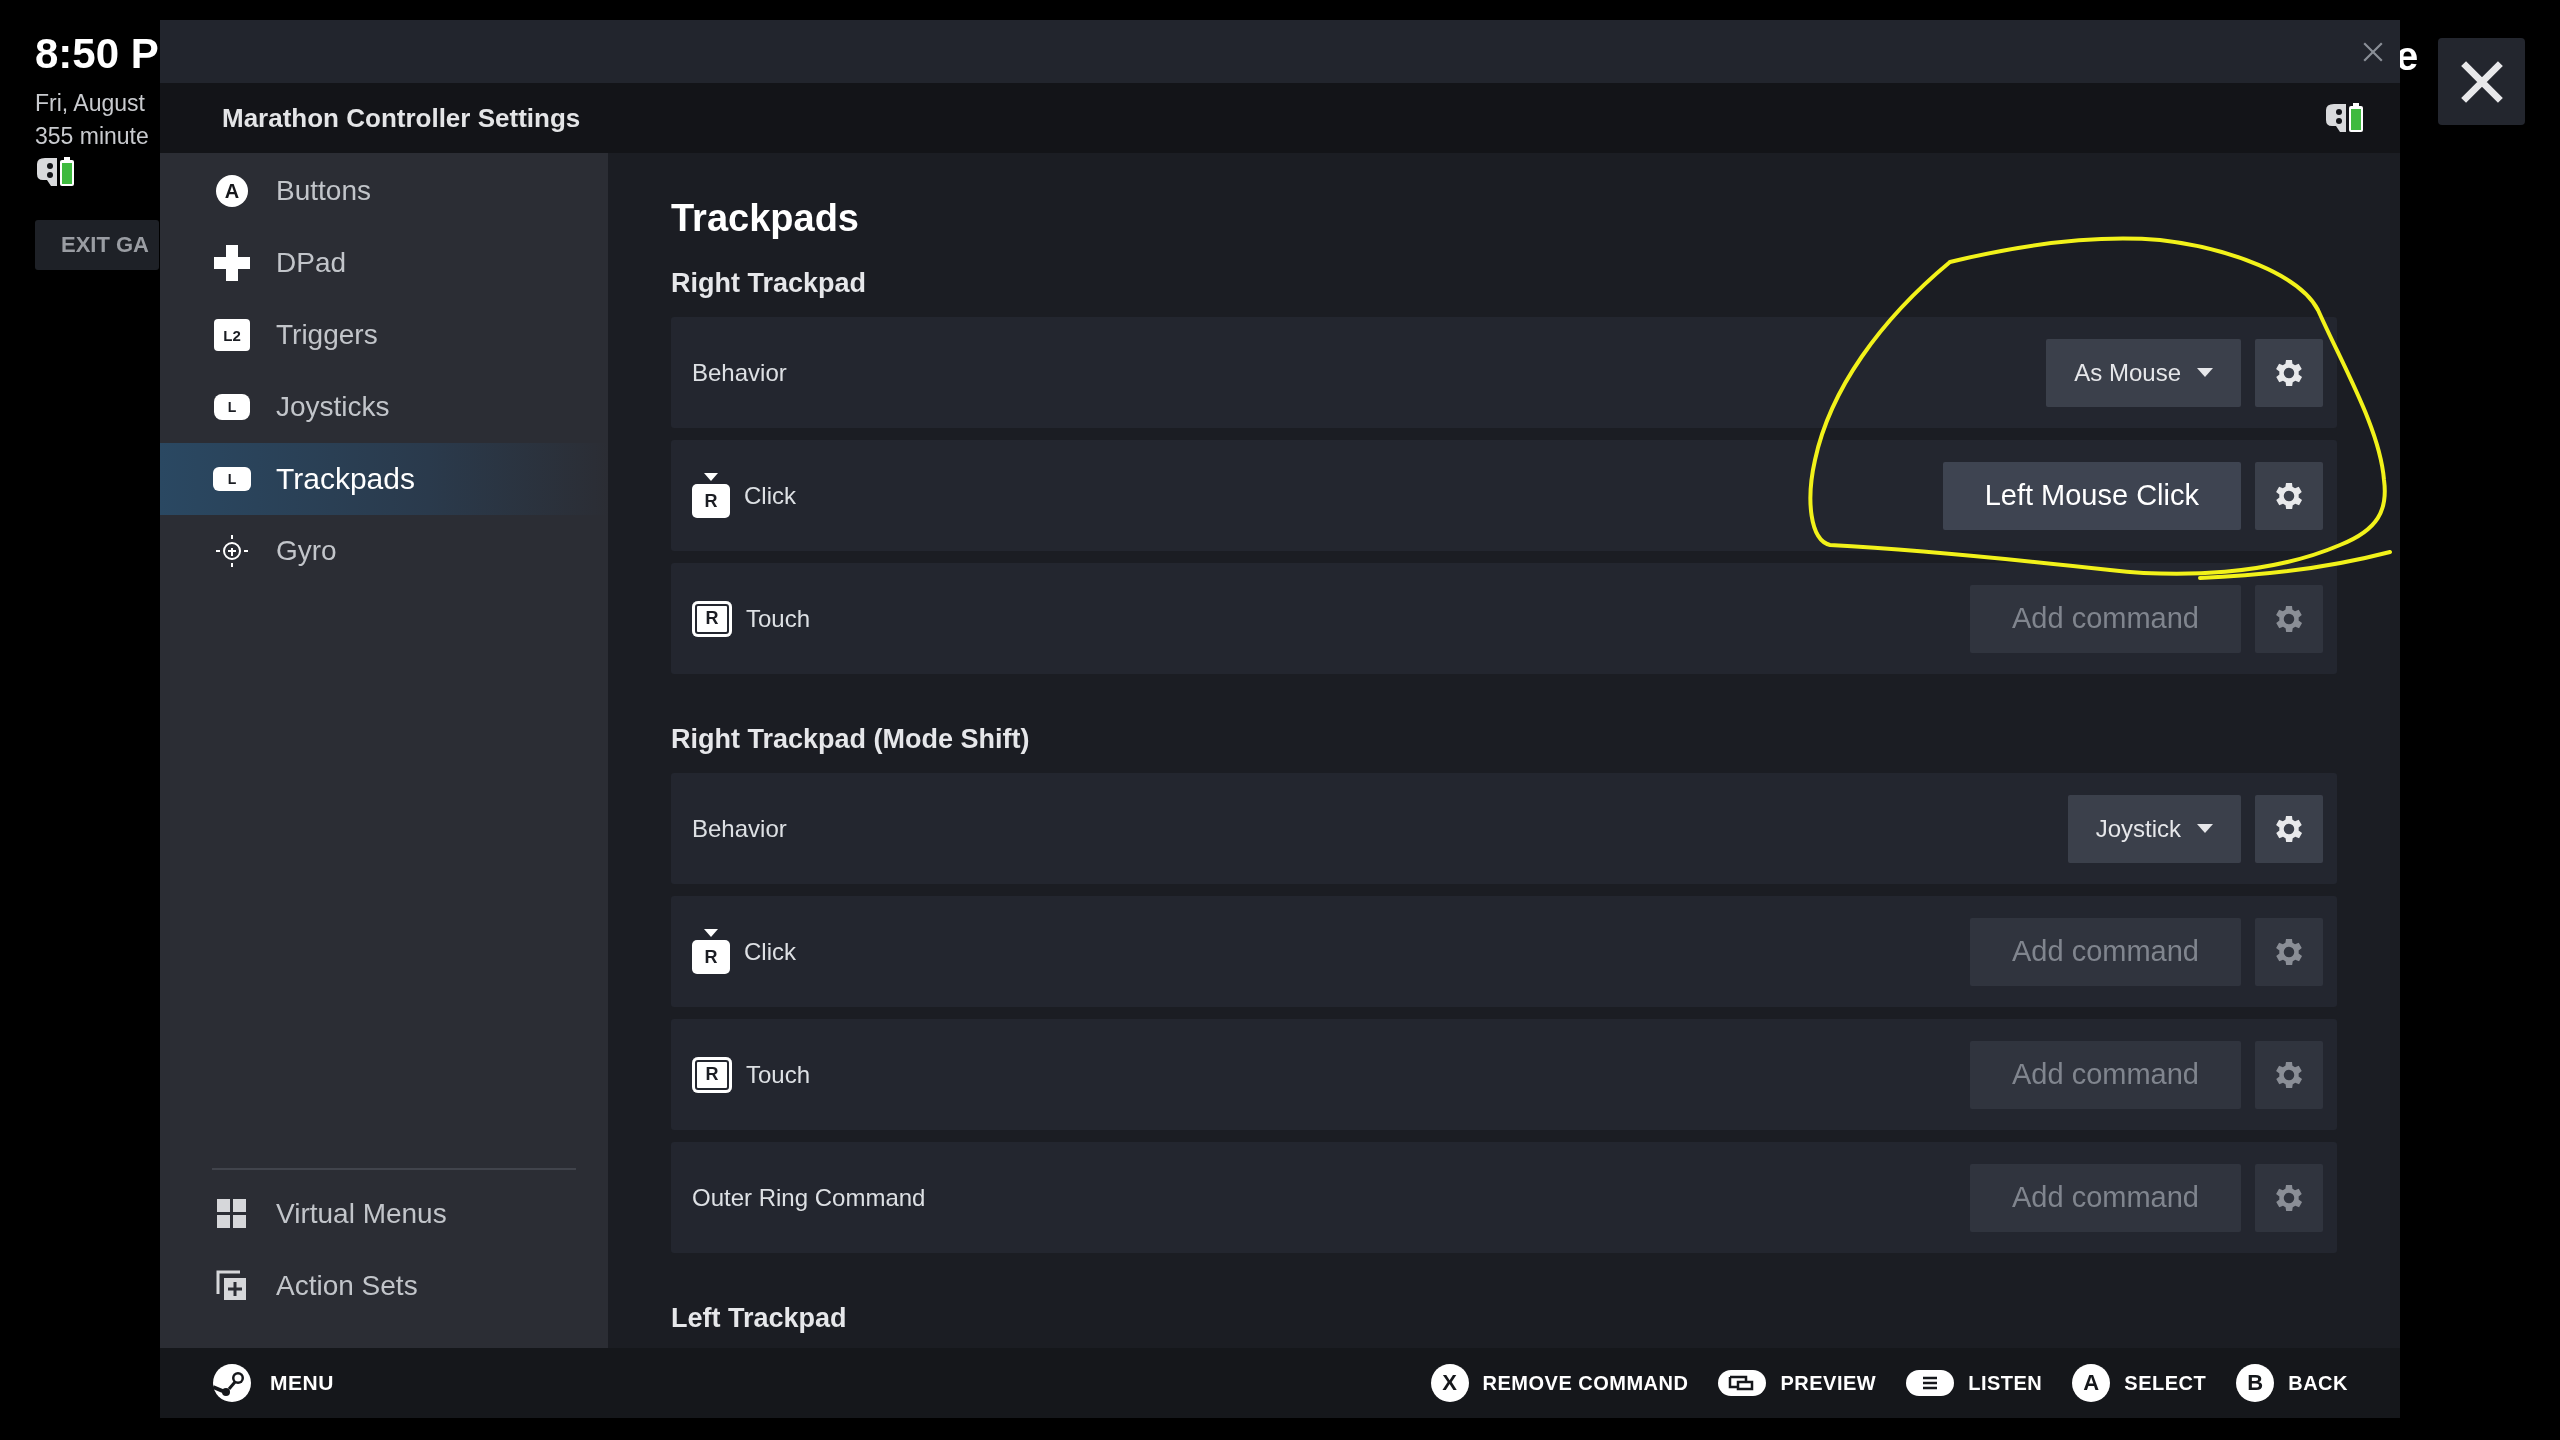 This screenshot has height=1440, width=2560. Describe the element at coordinates (759, 1318) in the screenshot. I see `section-title: Left Trackpad` at that location.